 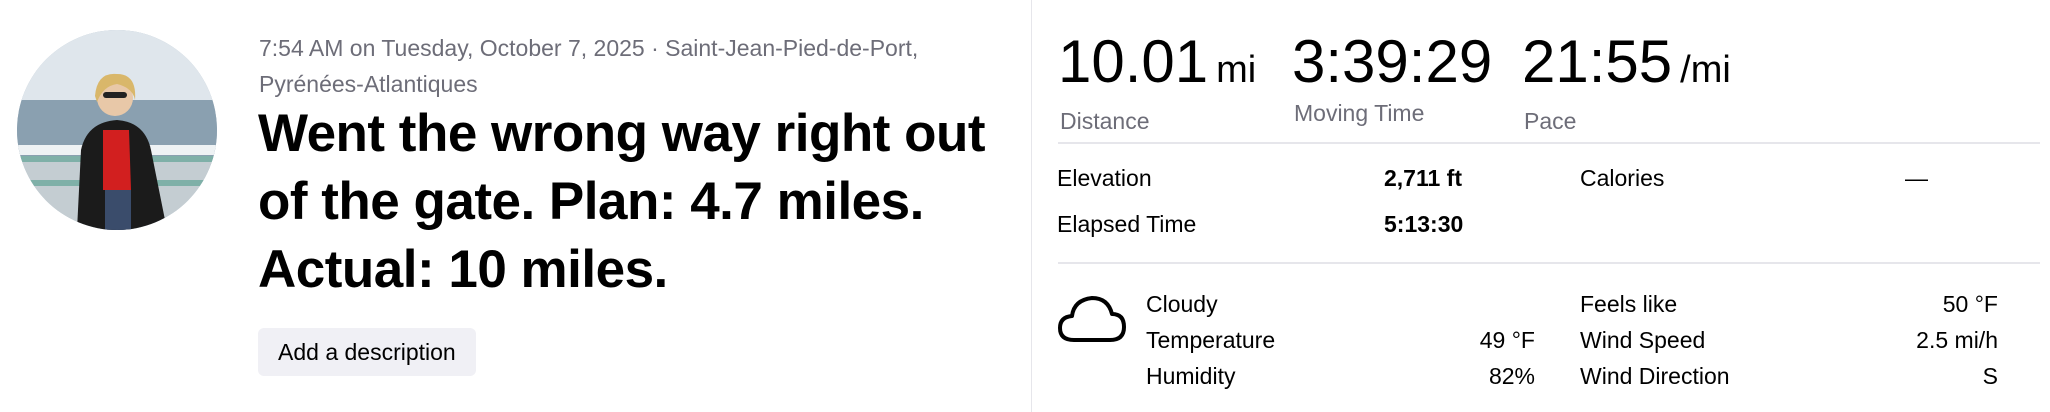 I want to click on pace-unit: /mi, so click(x=1705, y=70).